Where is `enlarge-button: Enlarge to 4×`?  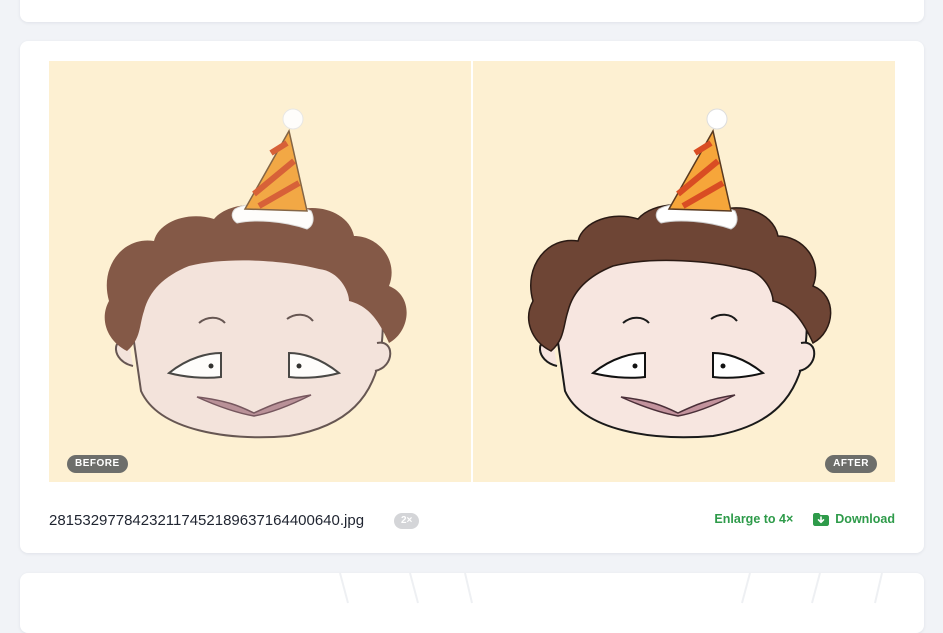 enlarge-button: Enlarge to 4× is located at coordinates (753, 519).